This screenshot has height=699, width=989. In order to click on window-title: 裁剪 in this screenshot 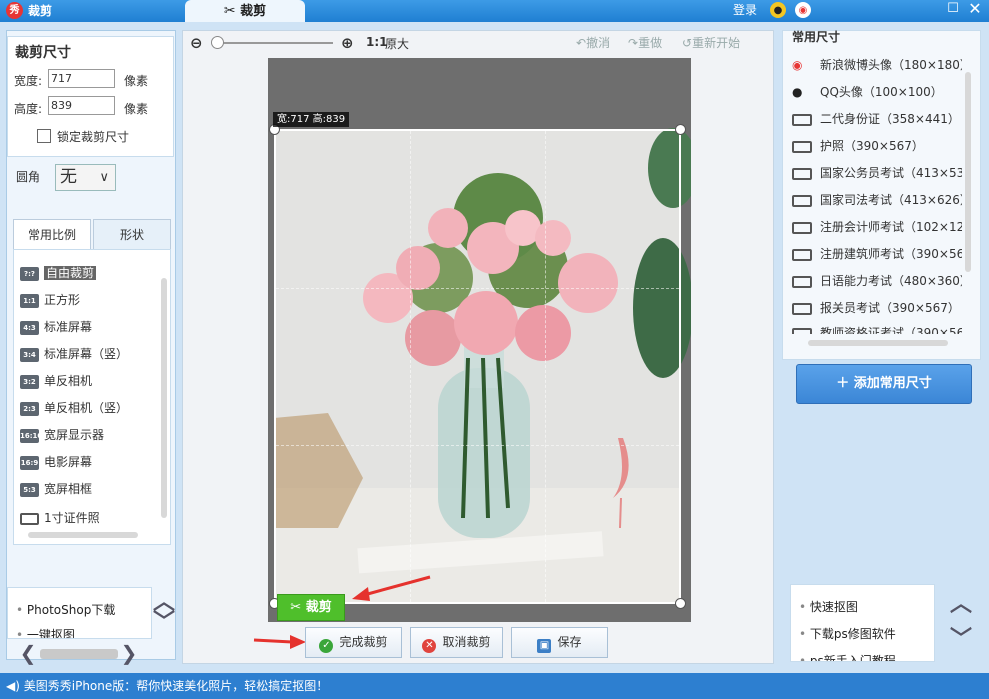, I will do `click(40, 11)`.